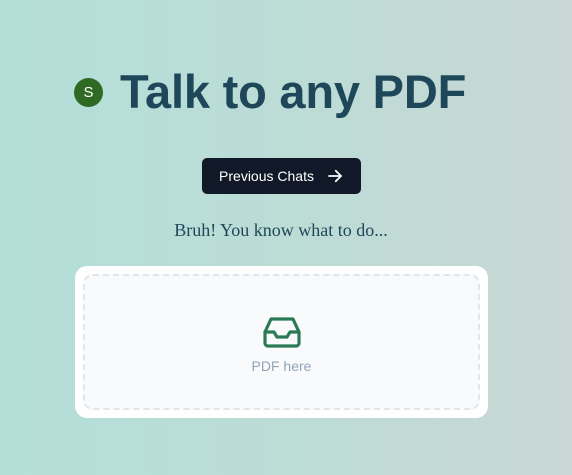 The height and width of the screenshot is (475, 572). I want to click on previous-chats-button: Previous Chats, so click(281, 176).